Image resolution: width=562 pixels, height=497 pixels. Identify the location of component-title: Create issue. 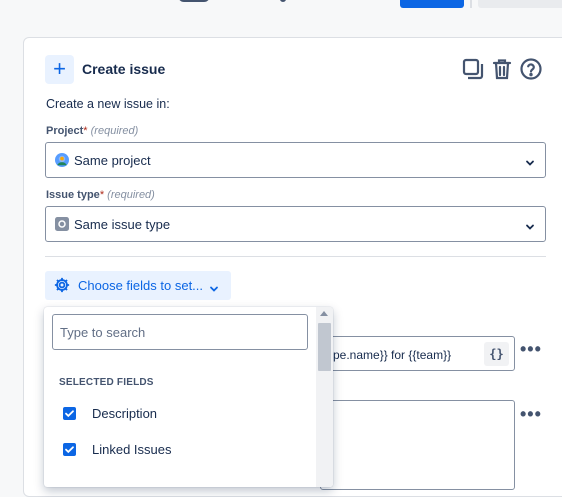
(124, 69).